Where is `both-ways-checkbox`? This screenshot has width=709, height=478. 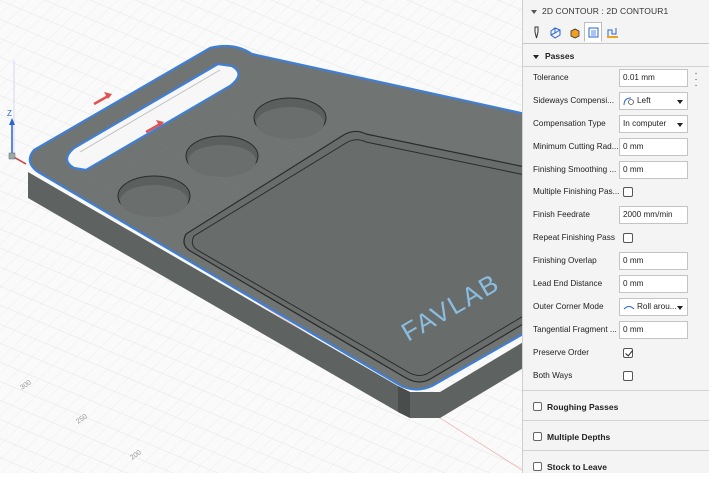 both-ways-checkbox is located at coordinates (628, 376).